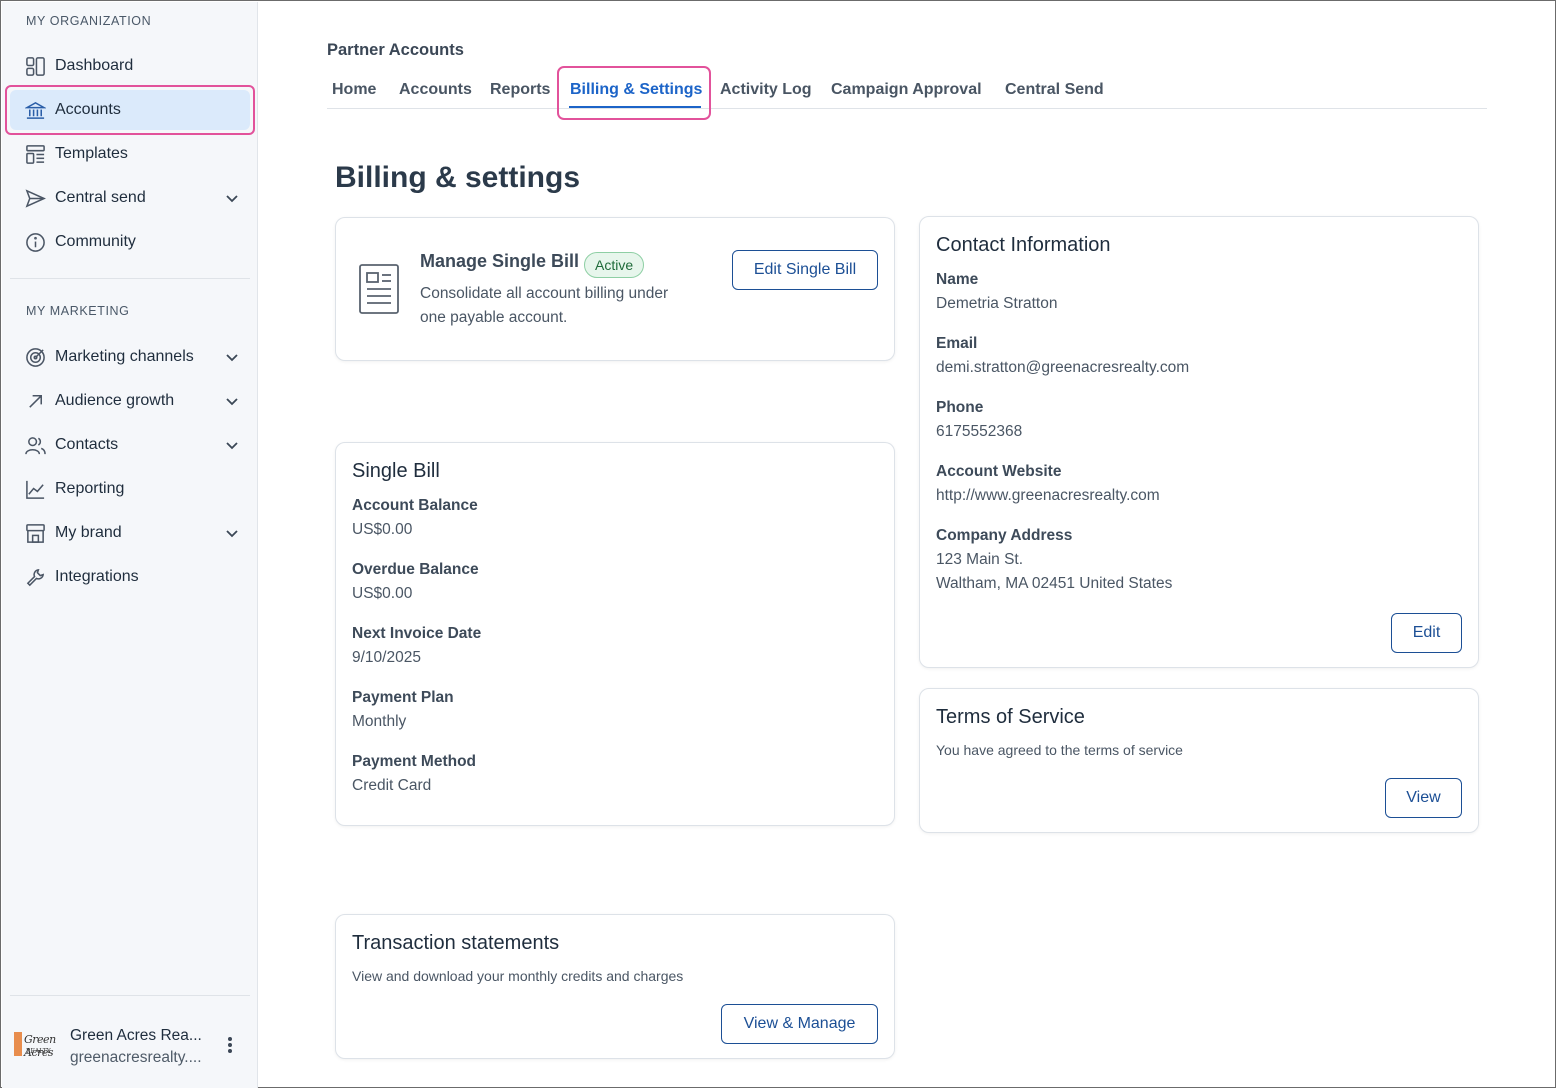 The width and height of the screenshot is (1556, 1088). Describe the element at coordinates (799, 1024) in the screenshot. I see `view-manage-button: View & Manage` at that location.